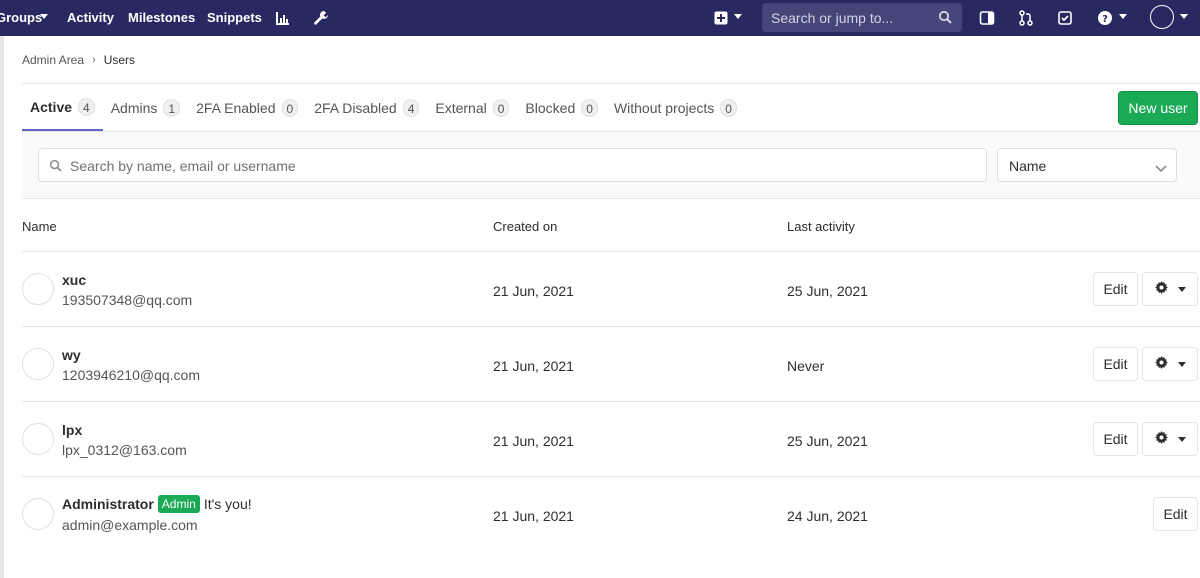 Image resolution: width=1200 pixels, height=578 pixels. What do you see at coordinates (987, 18) in the screenshot?
I see `sidebar-toggle-icon` at bounding box center [987, 18].